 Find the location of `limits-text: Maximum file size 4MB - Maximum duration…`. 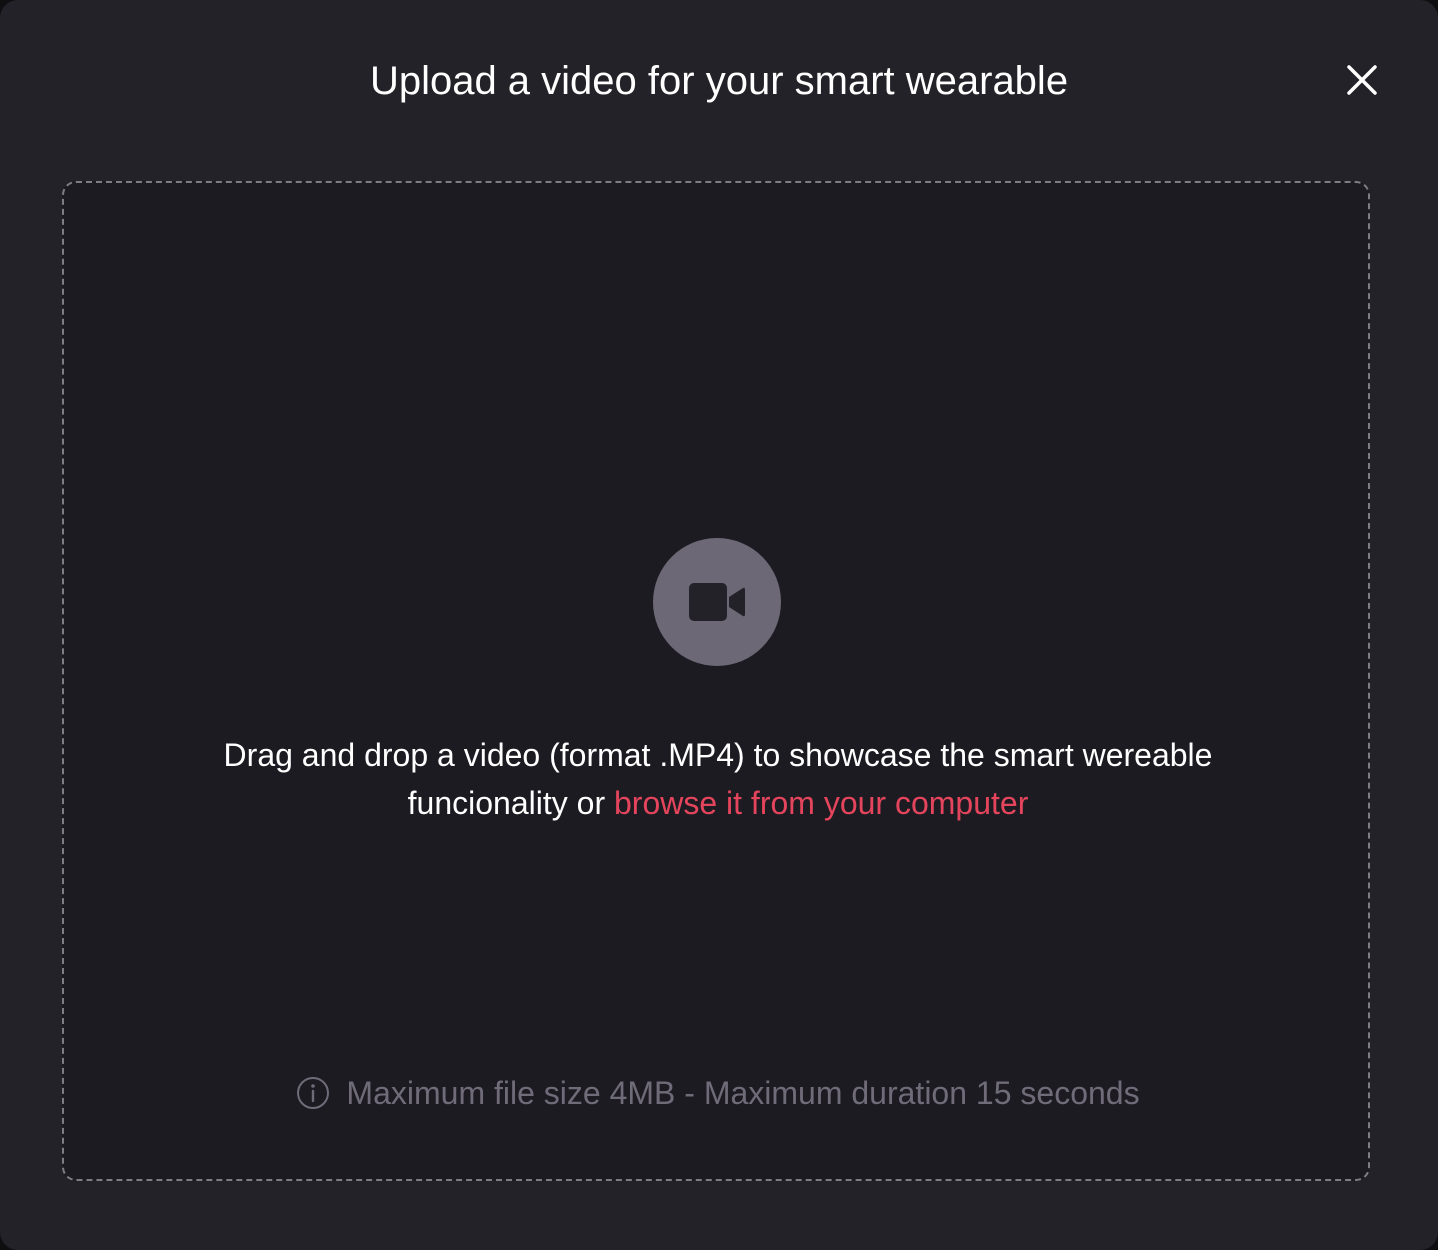

limits-text: Maximum file size 4MB - Maximum duration… is located at coordinates (743, 1093).